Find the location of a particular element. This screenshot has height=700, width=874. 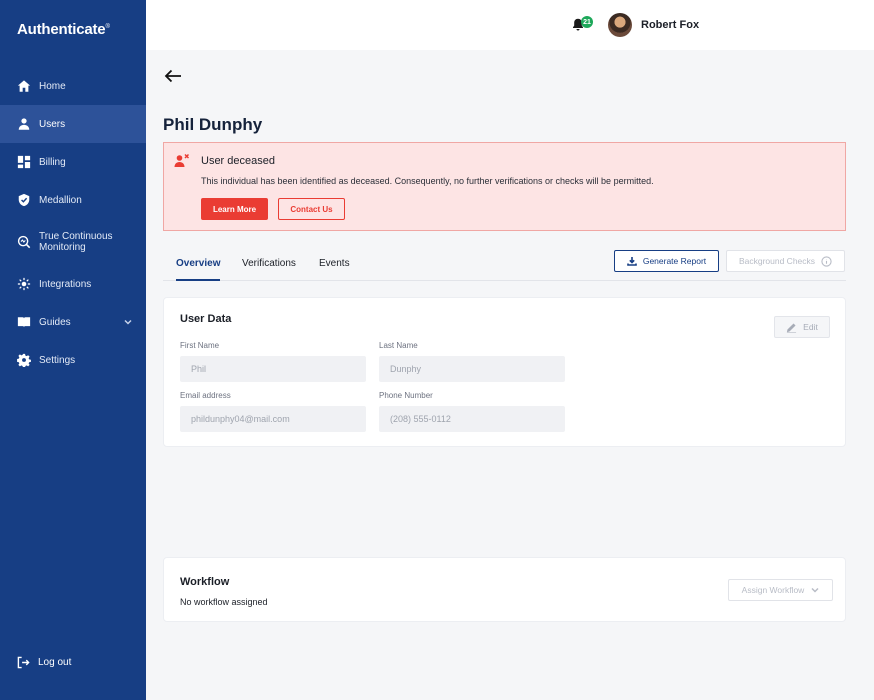

arrow-left-icon is located at coordinates (172, 76).